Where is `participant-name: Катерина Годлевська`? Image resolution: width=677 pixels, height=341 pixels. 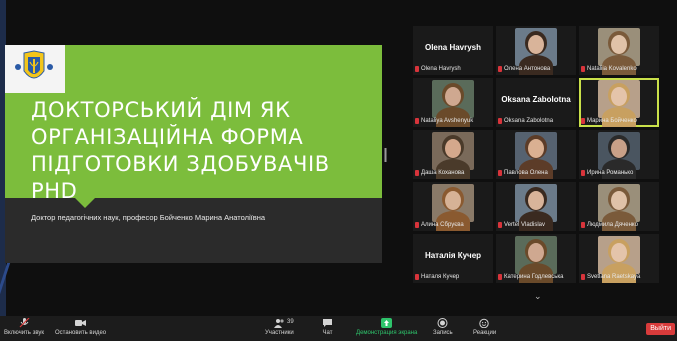 participant-name: Катерина Годлевська is located at coordinates (534, 277).